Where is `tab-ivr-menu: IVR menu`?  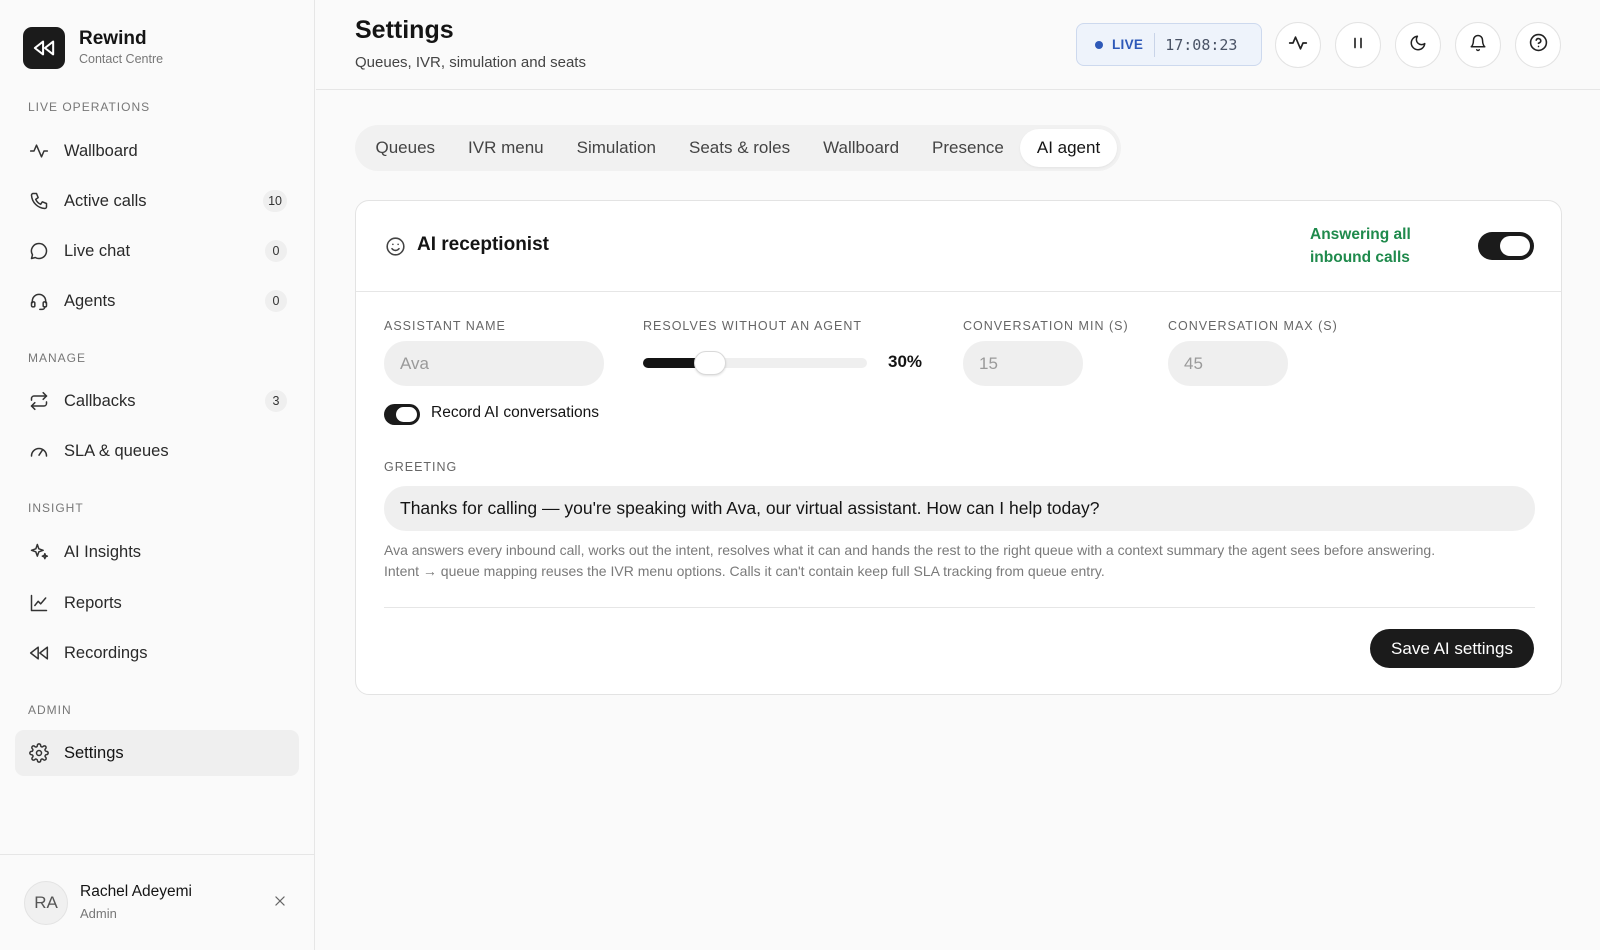
tab-ivr-menu: IVR menu is located at coordinates (506, 148).